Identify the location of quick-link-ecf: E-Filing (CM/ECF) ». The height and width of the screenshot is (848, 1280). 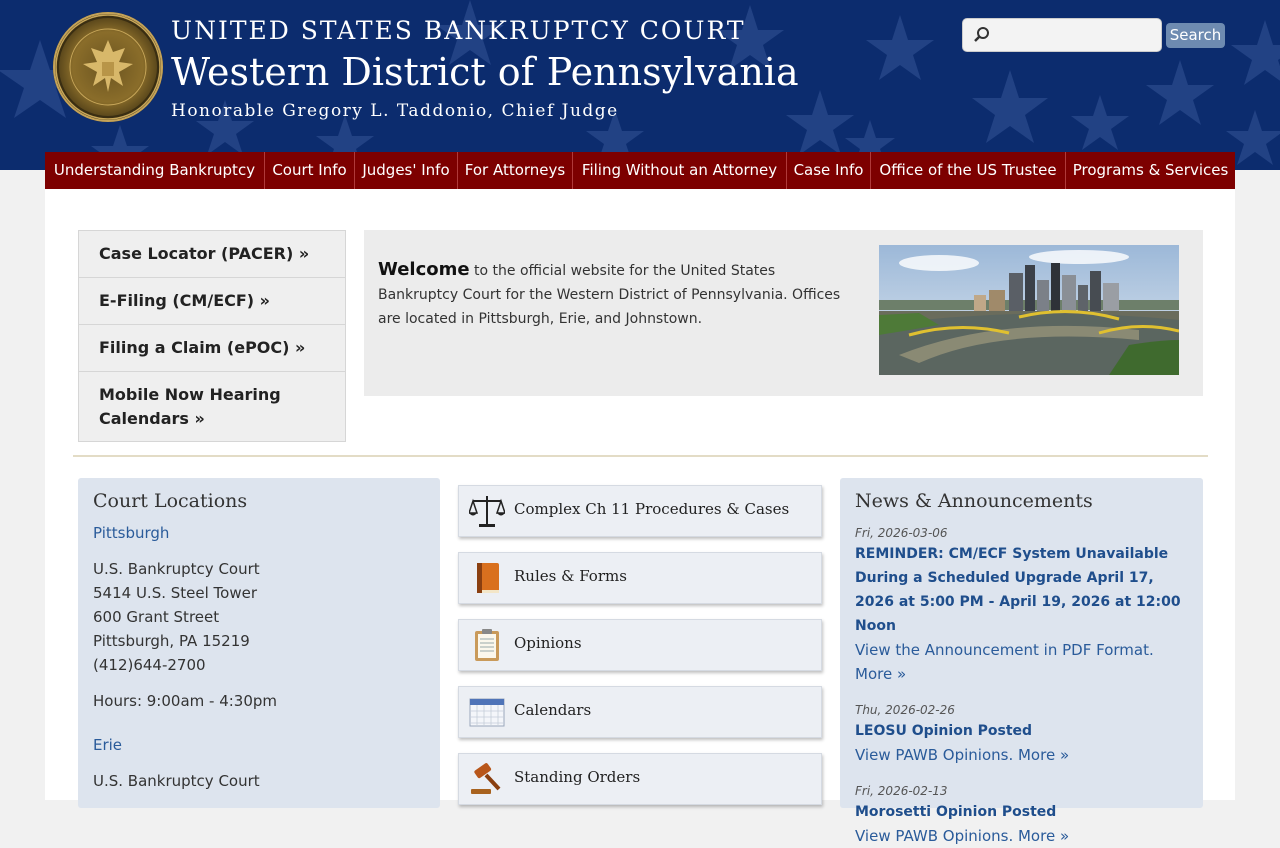
(212, 301).